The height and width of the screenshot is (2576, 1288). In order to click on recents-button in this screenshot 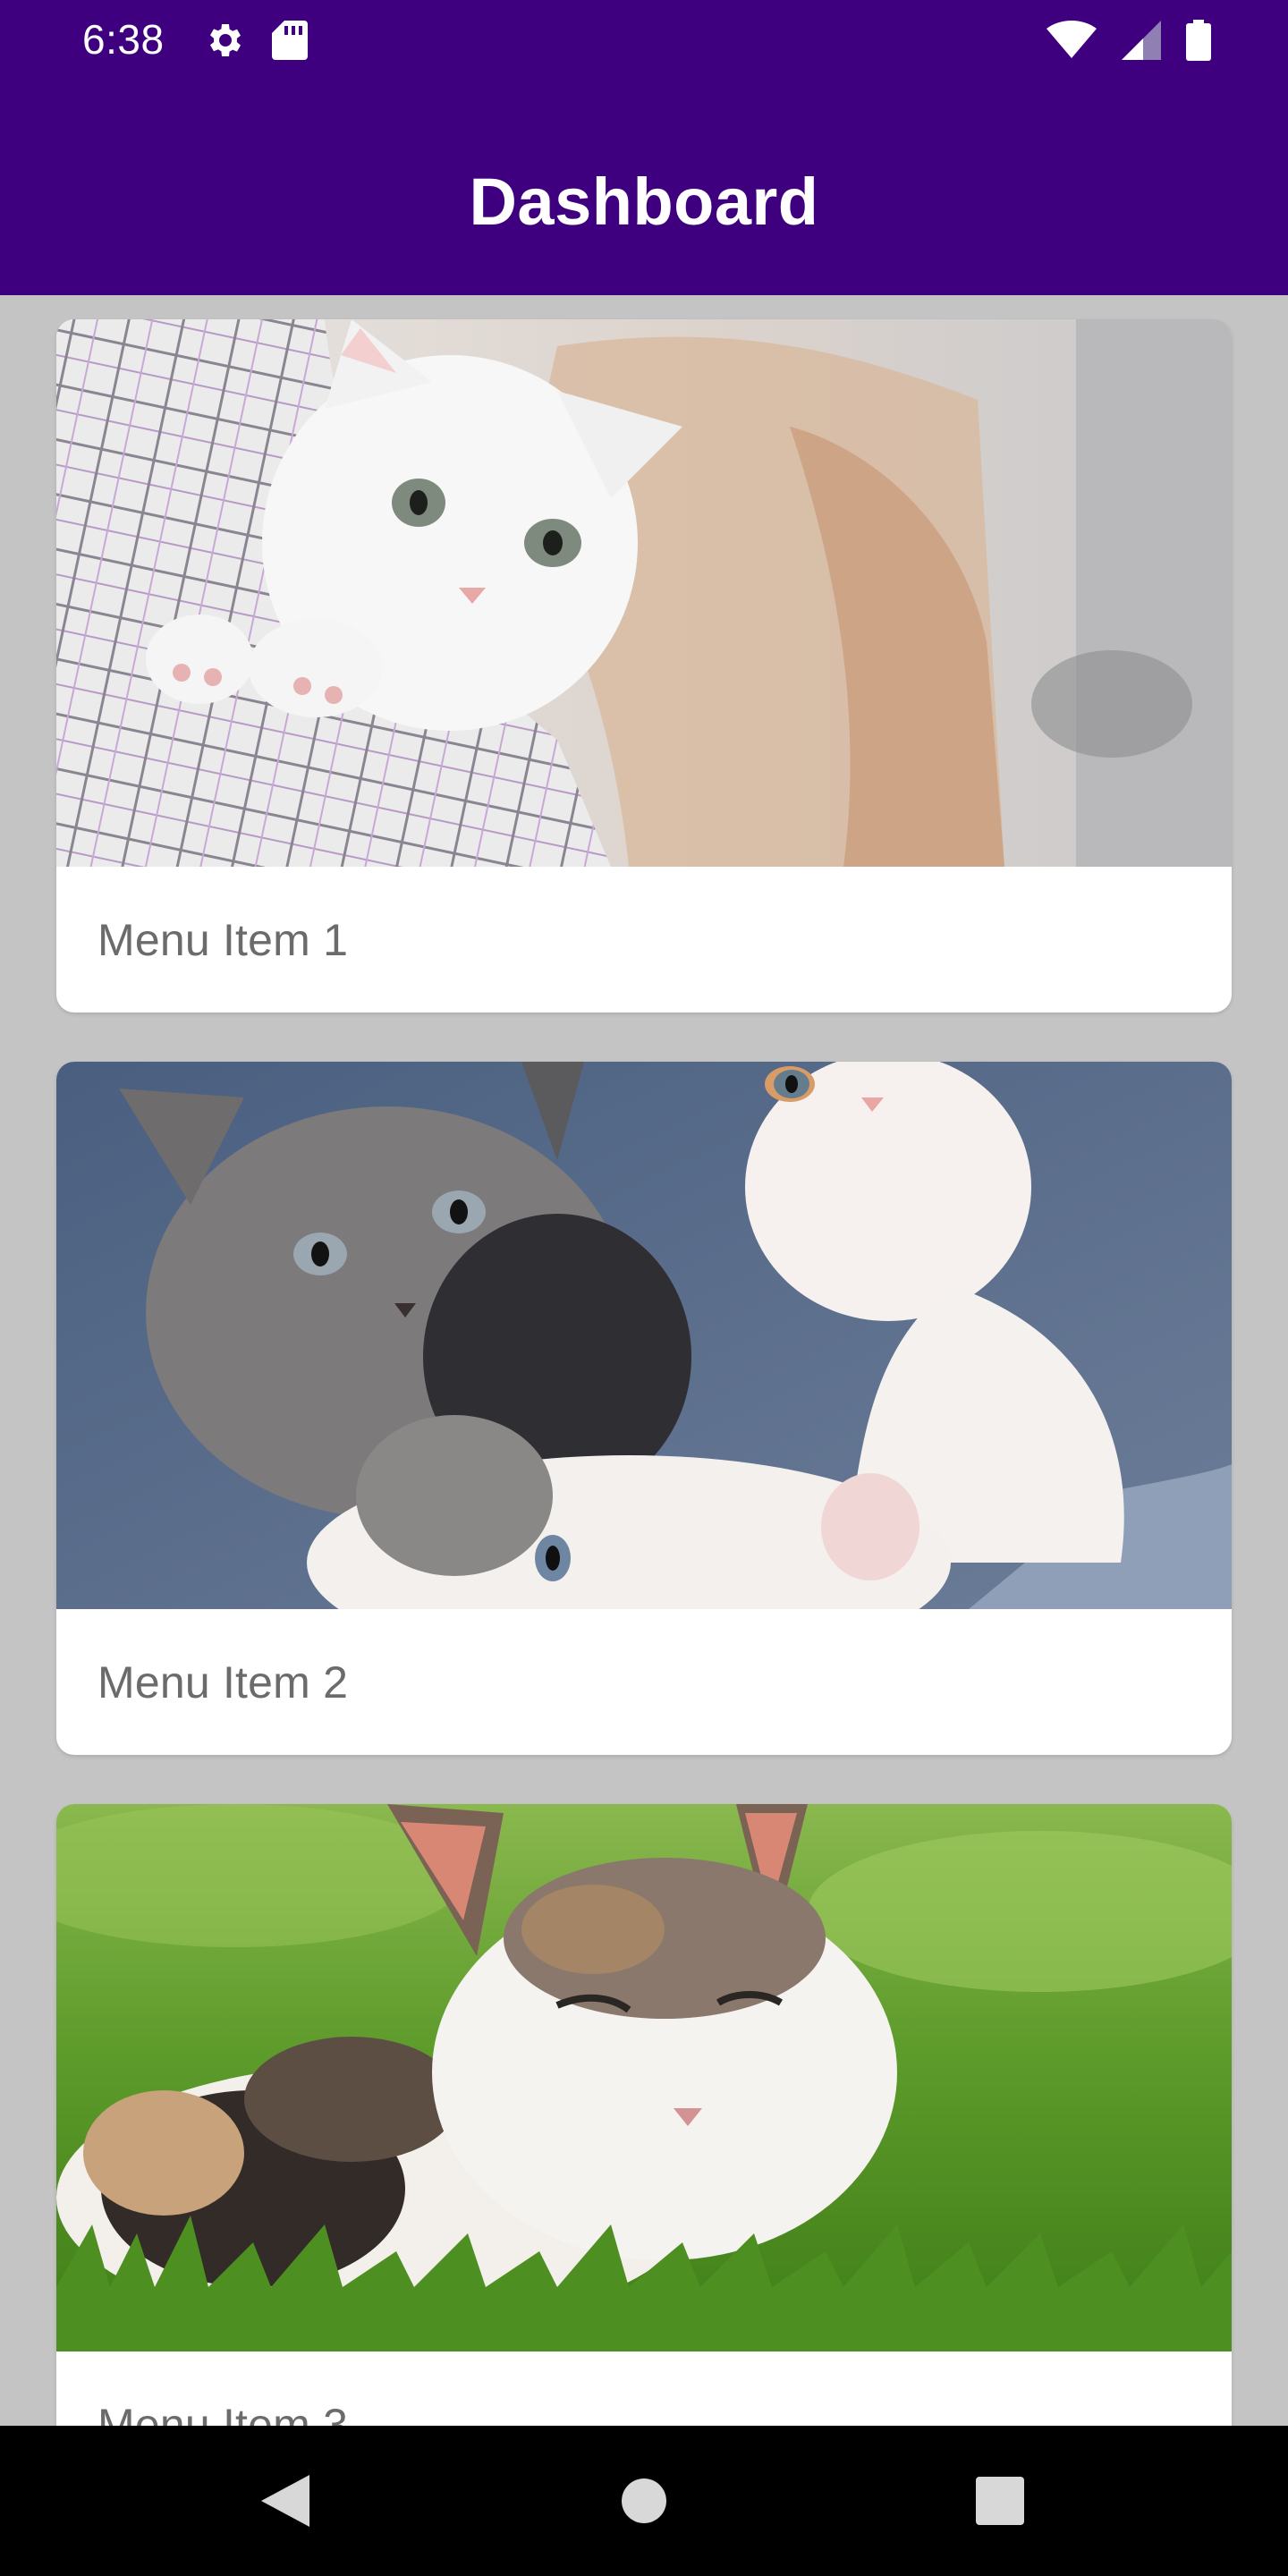, I will do `click(1000, 2501)`.